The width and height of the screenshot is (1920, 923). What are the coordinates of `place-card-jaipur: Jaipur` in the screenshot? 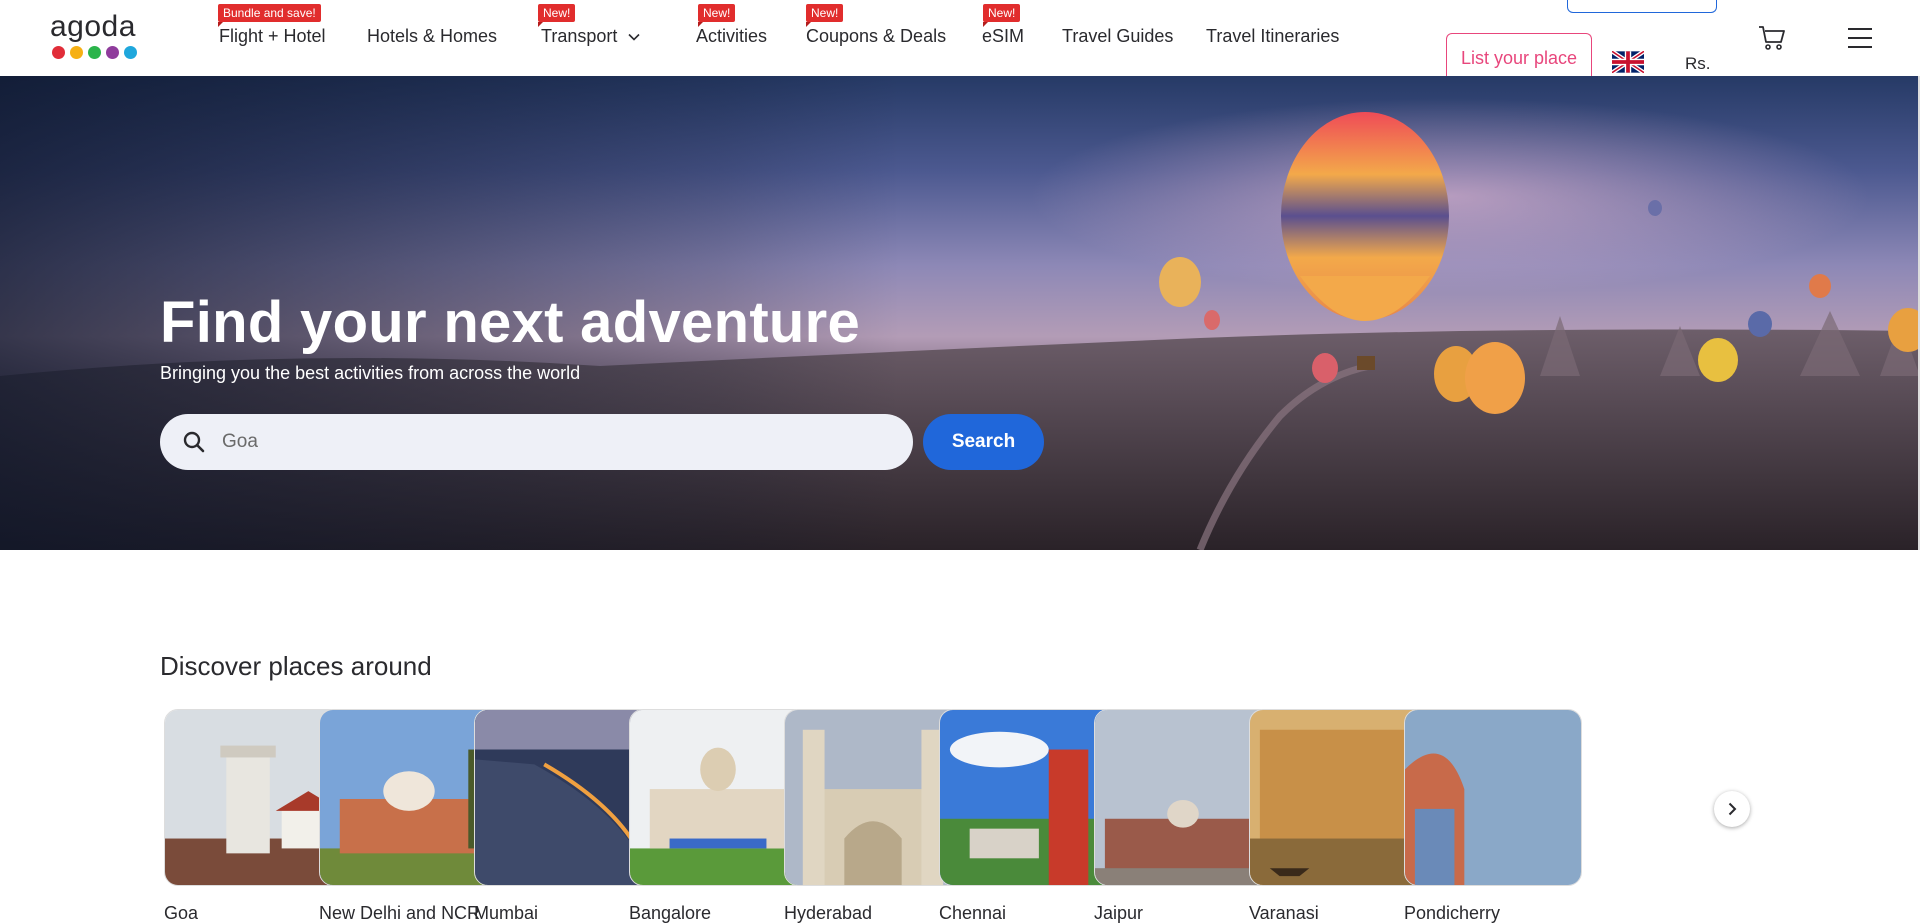 It's located at (1183, 816).